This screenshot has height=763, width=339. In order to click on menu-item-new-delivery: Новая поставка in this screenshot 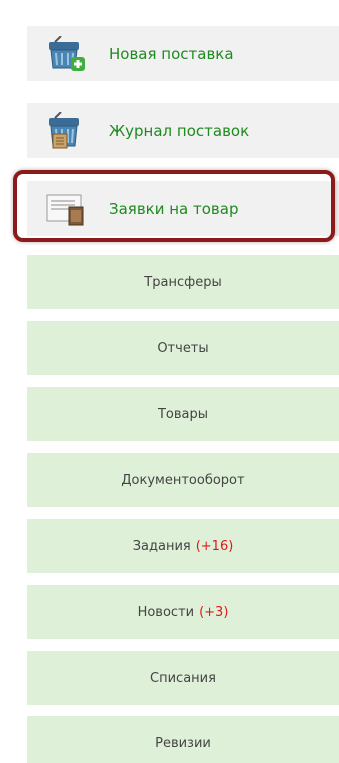, I will do `click(183, 53)`.